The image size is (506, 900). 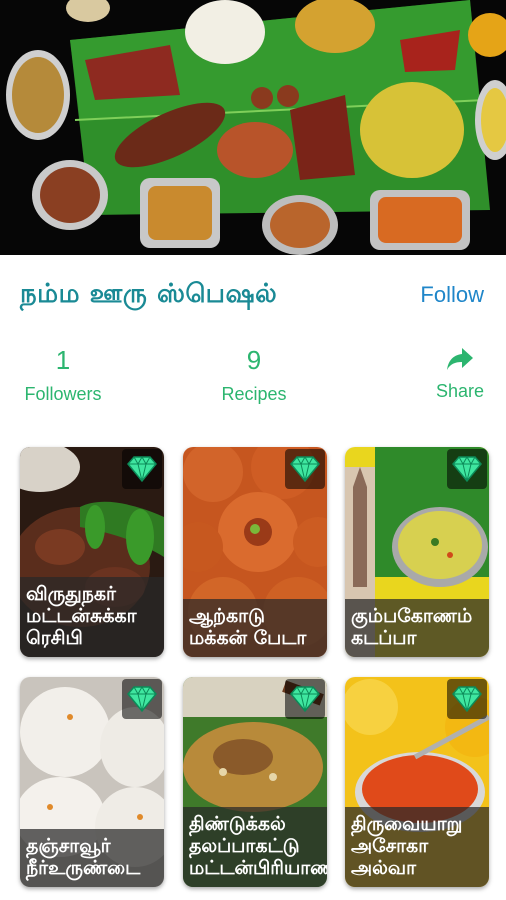 What do you see at coordinates (417, 552) in the screenshot?
I see `recipe-card: கும்பகோணம் கடப்பா` at bounding box center [417, 552].